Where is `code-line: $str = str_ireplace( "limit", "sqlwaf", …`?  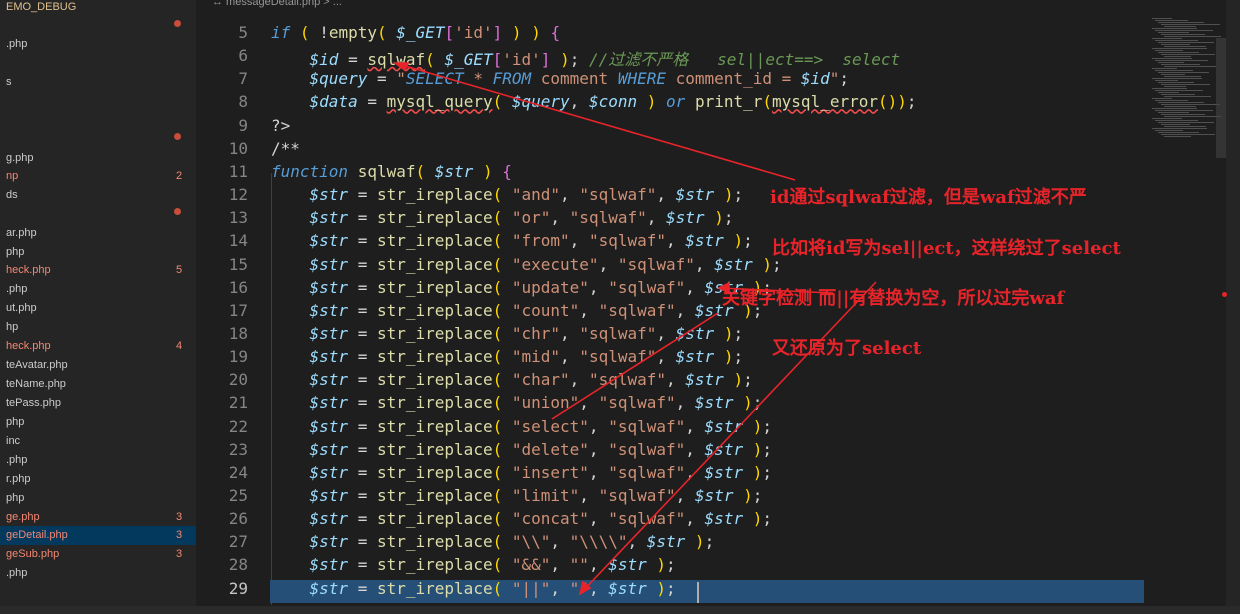
code-line: $str = str_ireplace( "limit", "sqlwaf", … is located at coordinates (517, 495).